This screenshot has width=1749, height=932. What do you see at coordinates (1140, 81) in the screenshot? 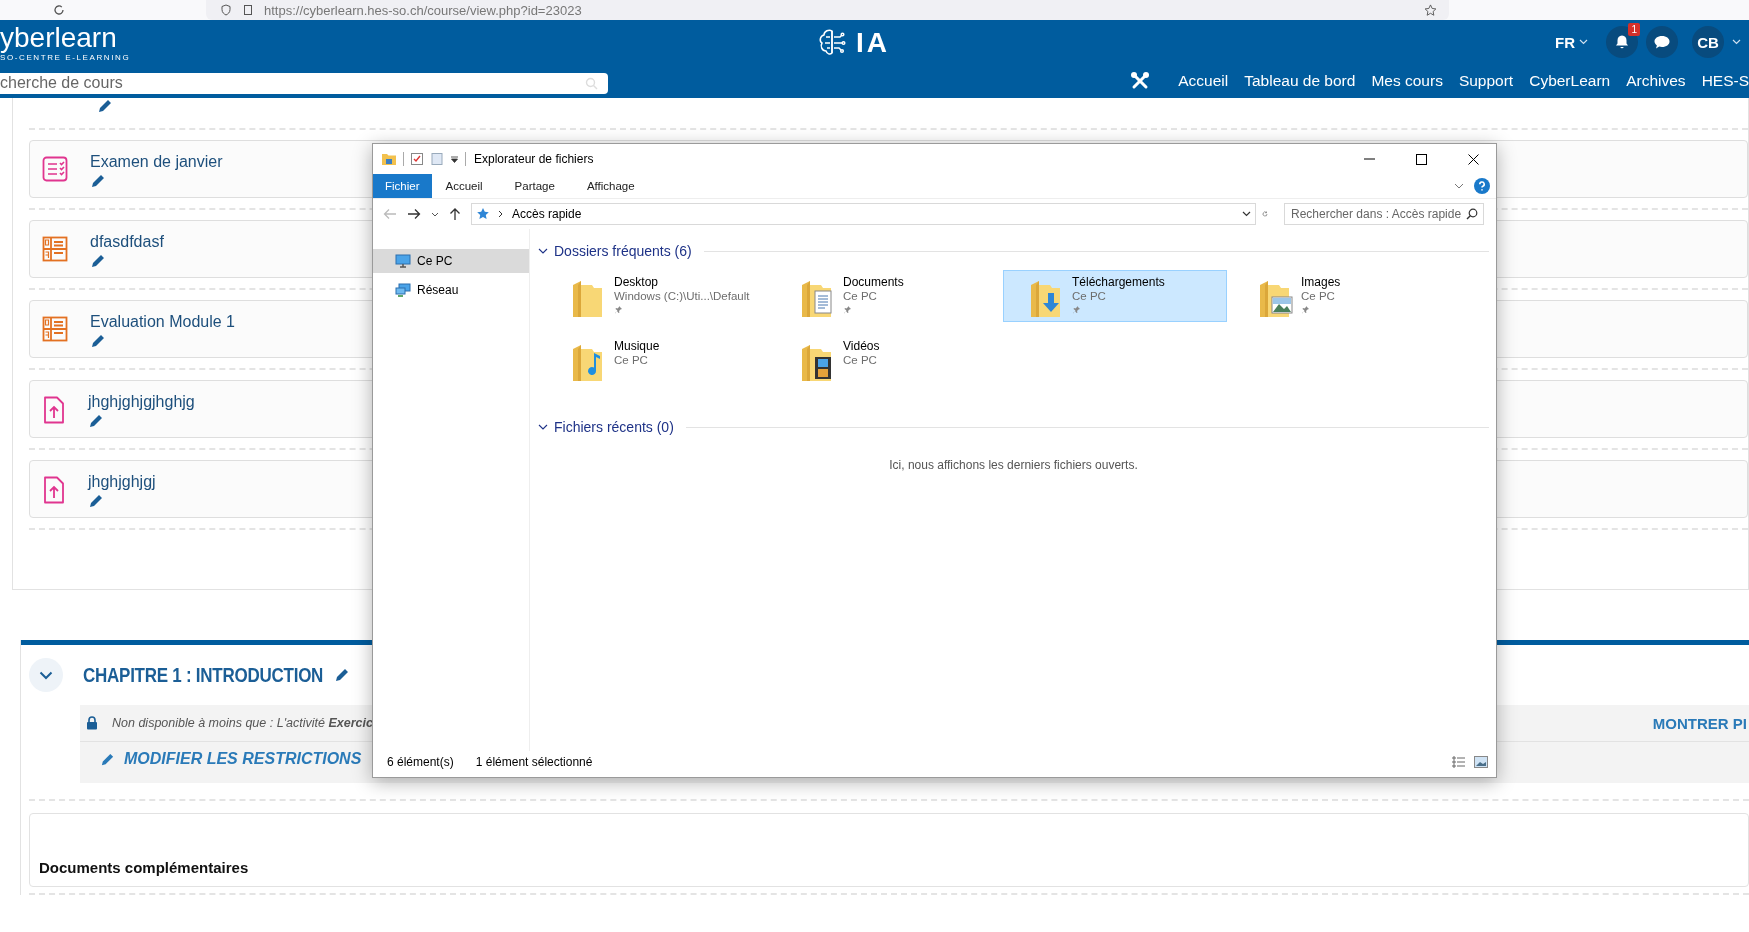
I see `tools-icon` at bounding box center [1140, 81].